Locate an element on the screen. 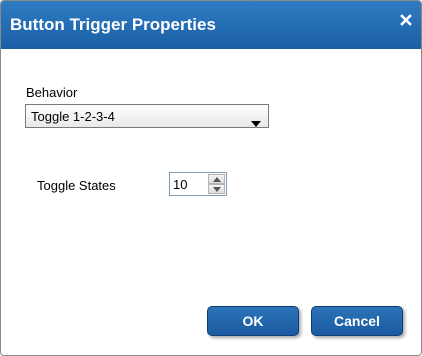 The height and width of the screenshot is (356, 422). behavior-selected-value: Toggle 1-2-3-4 is located at coordinates (73, 116).